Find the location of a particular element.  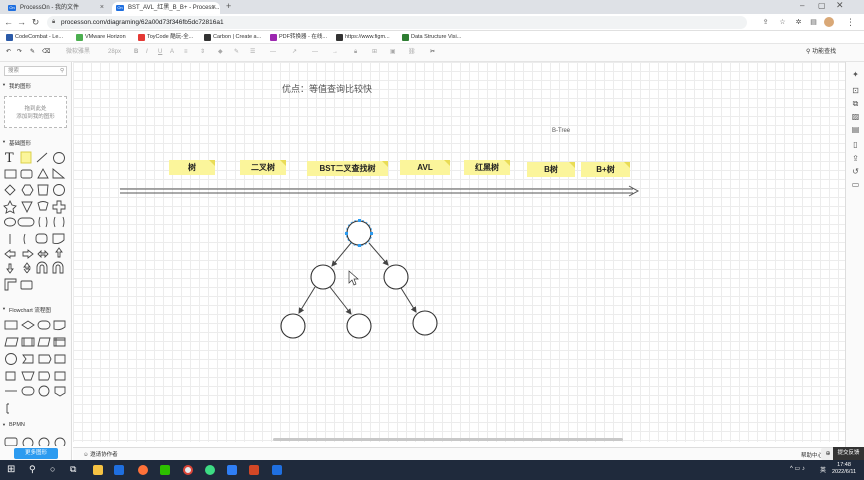

extensions-icon: ✲ is located at coordinates (798, 22).